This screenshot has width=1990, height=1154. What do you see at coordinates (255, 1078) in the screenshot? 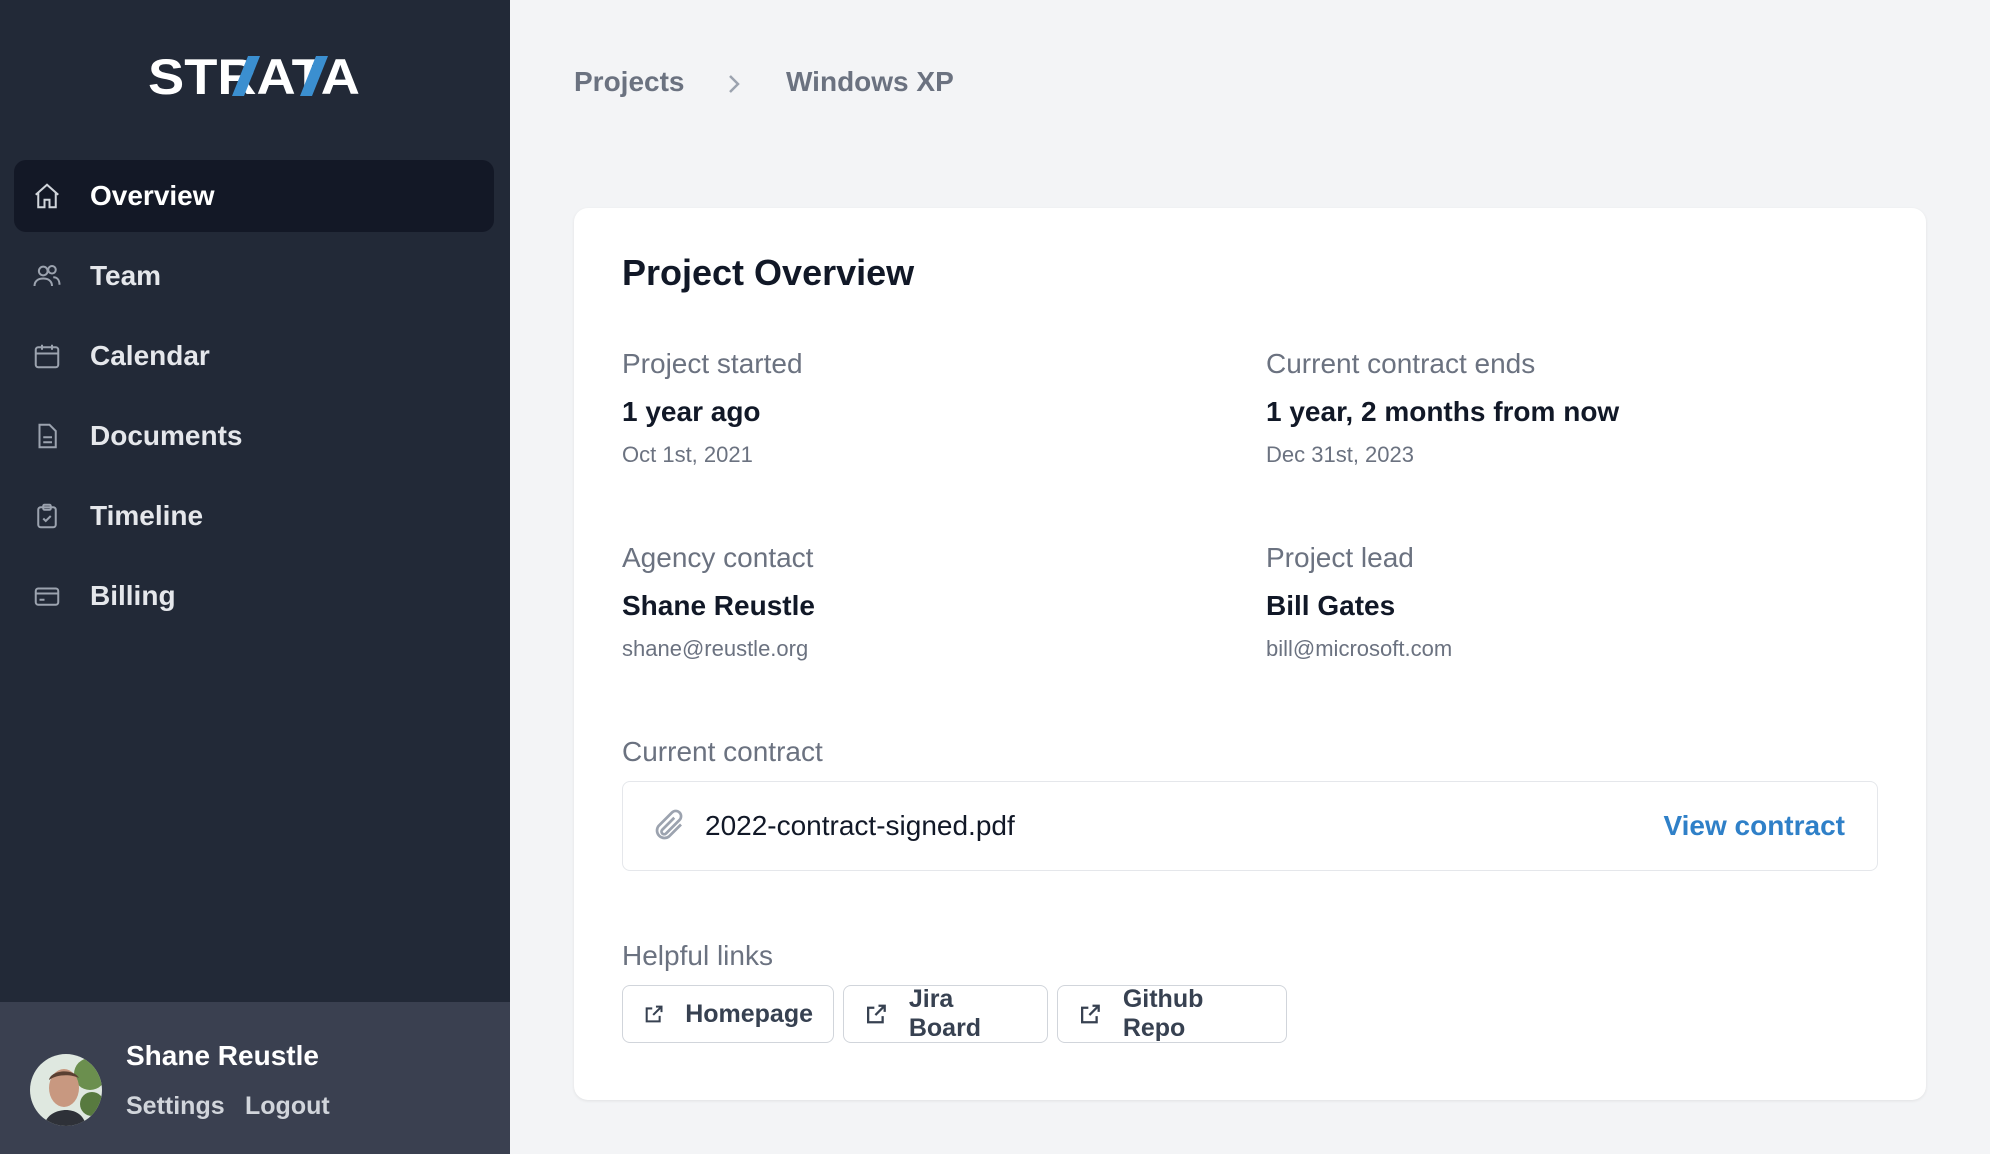
I see `user-footer: Shane Reustle Settings Logout` at bounding box center [255, 1078].